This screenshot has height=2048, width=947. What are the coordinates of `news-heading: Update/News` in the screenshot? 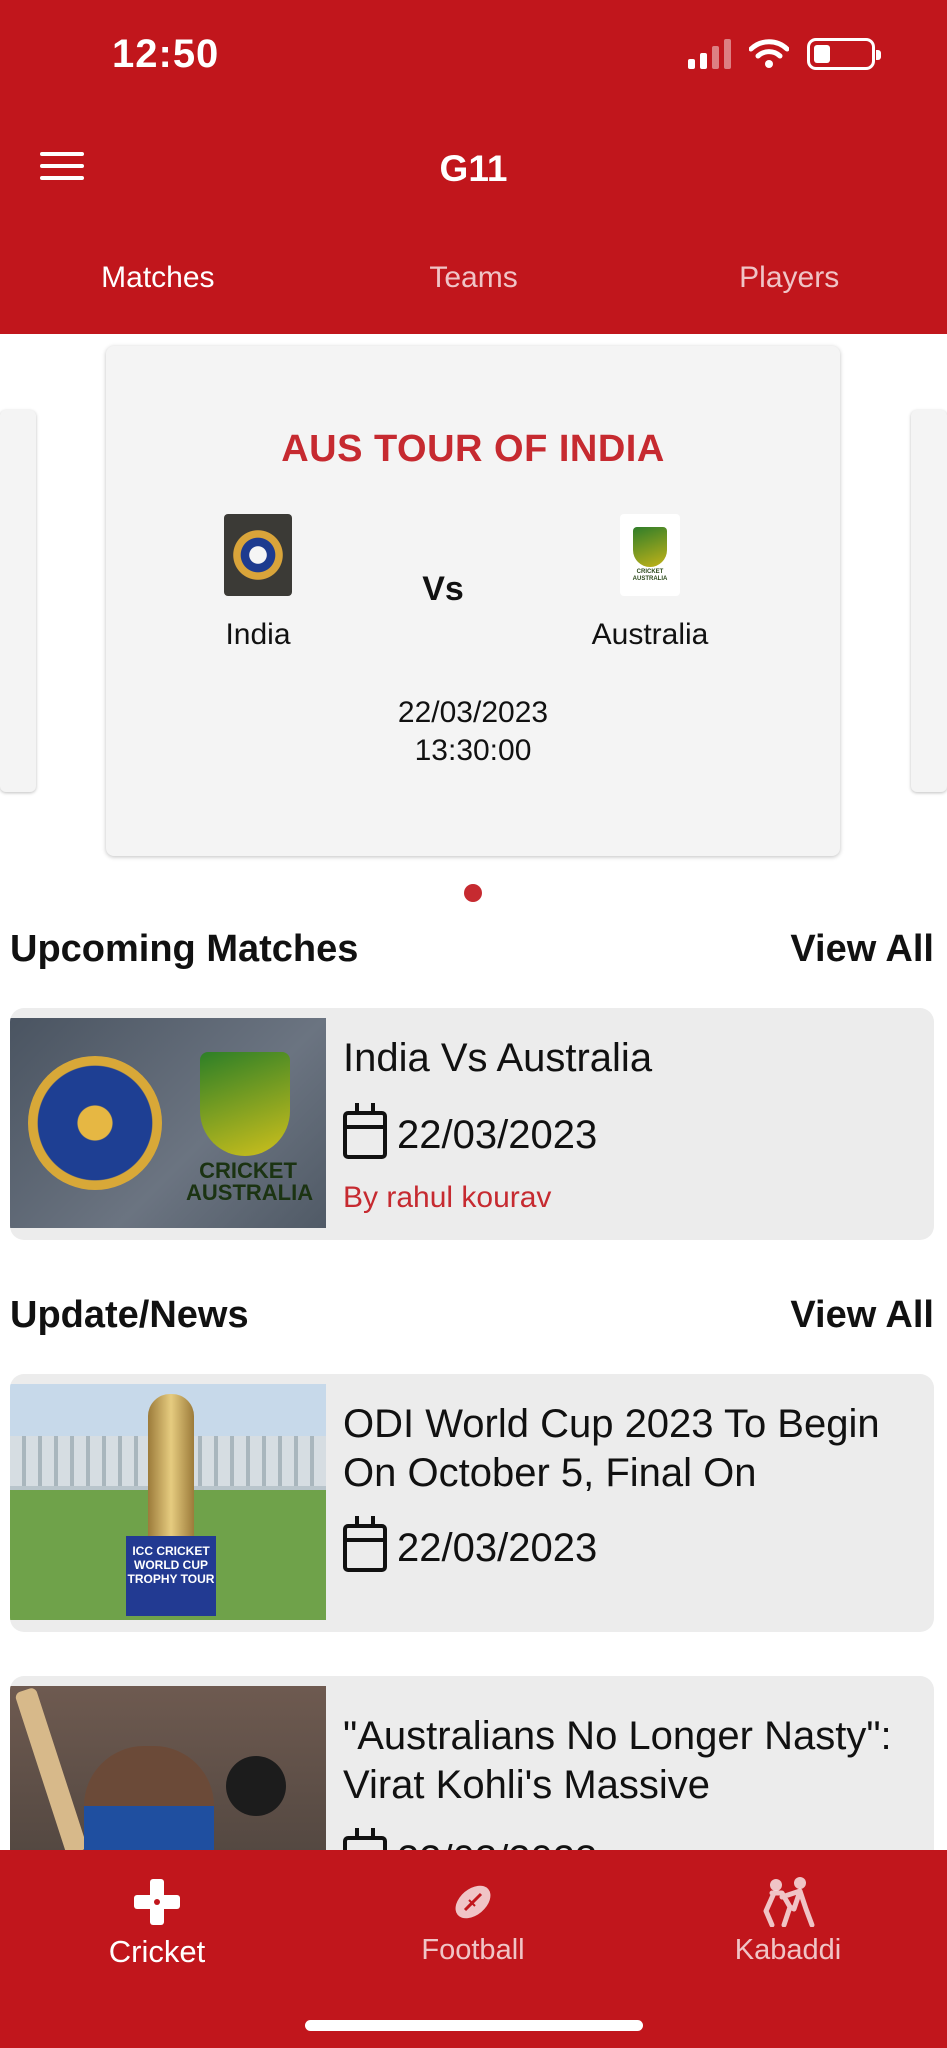 It's located at (129, 1315).